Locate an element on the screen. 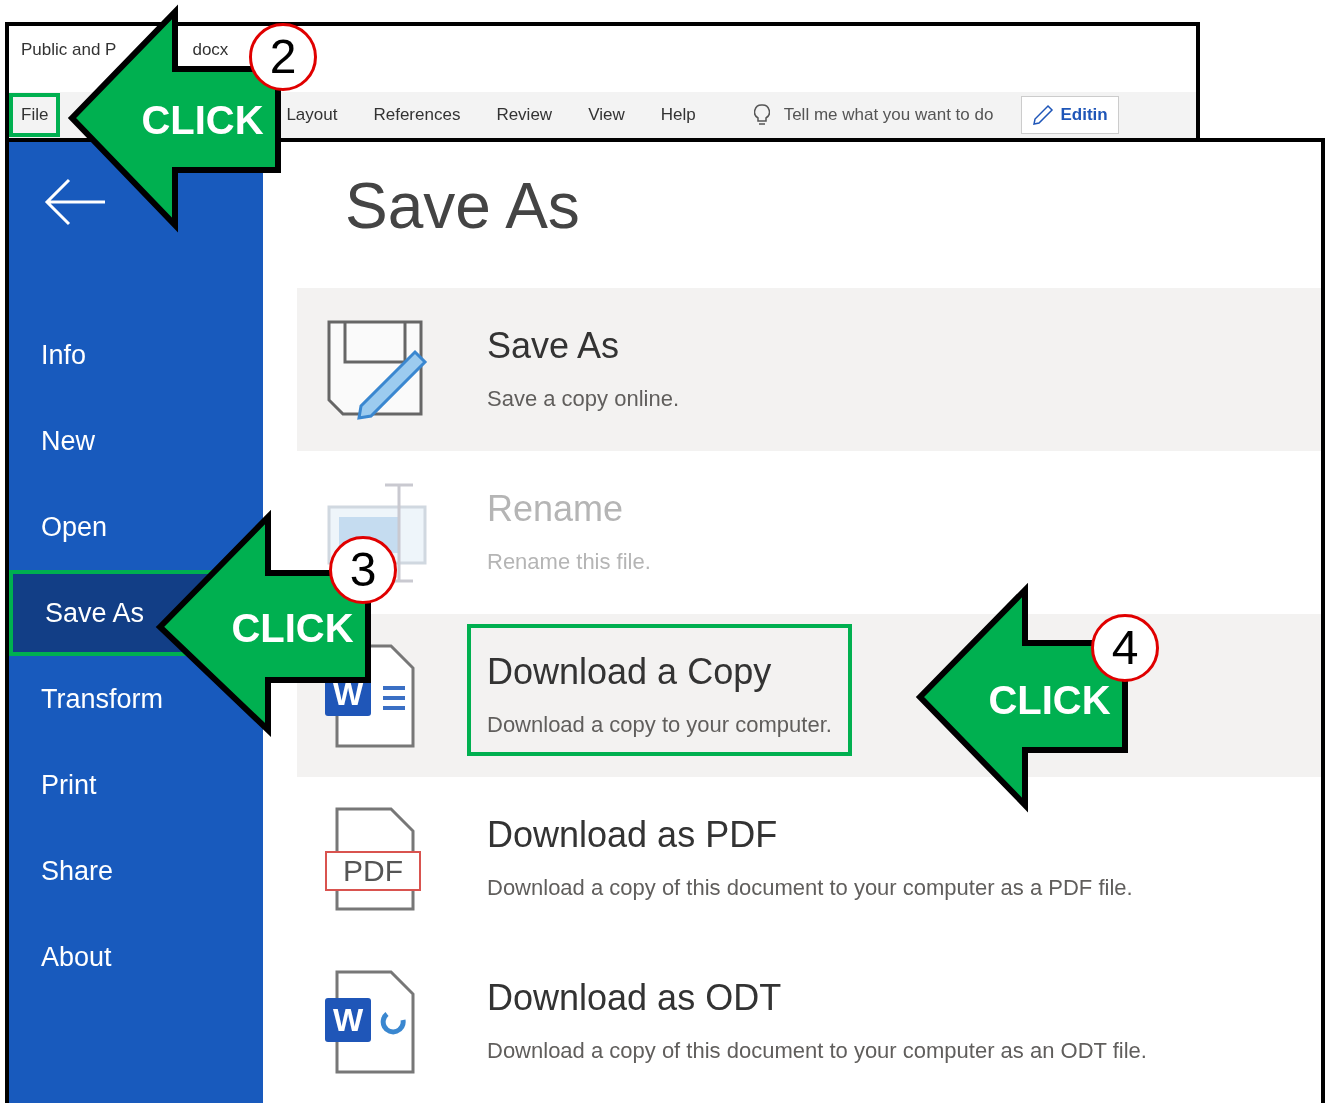  save-option: Save As Save a copy online. is located at coordinates (809, 369).